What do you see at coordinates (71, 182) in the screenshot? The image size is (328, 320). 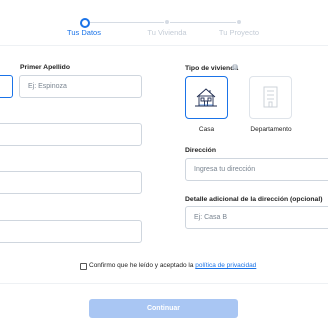 I see `telefono-input` at bounding box center [71, 182].